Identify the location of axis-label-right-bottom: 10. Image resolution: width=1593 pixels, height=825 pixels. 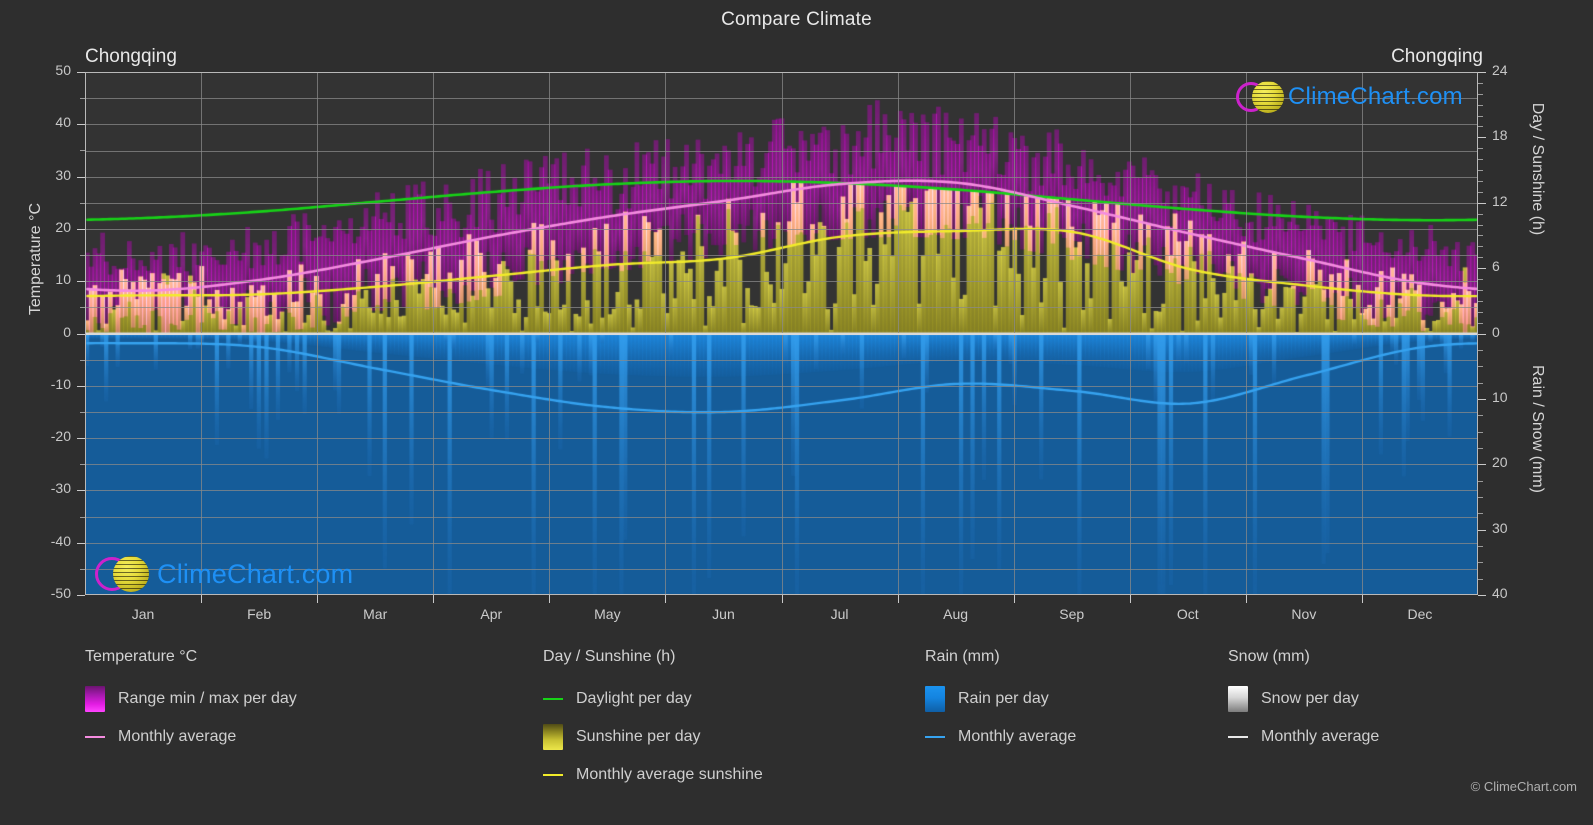
(1500, 396).